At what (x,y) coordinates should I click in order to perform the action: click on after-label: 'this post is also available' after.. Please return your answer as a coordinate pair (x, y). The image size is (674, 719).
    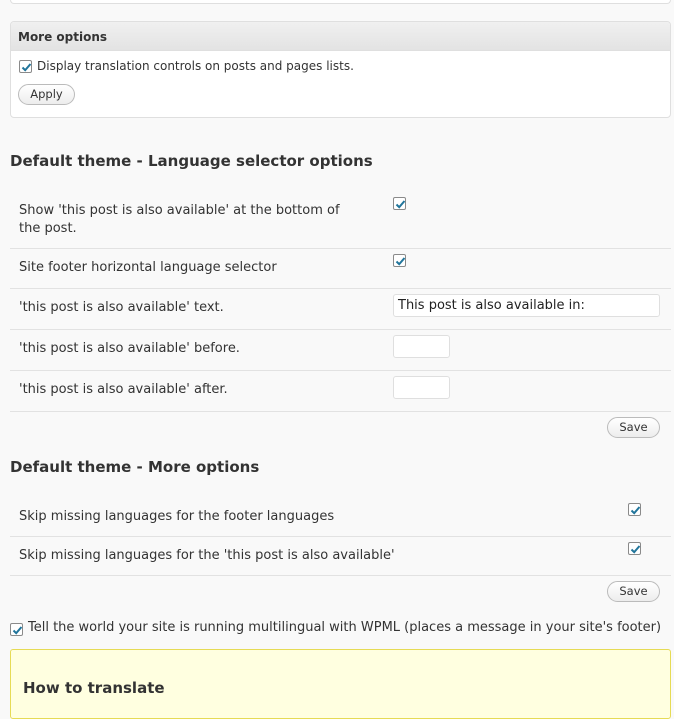
    Looking at the image, I should click on (123, 389).